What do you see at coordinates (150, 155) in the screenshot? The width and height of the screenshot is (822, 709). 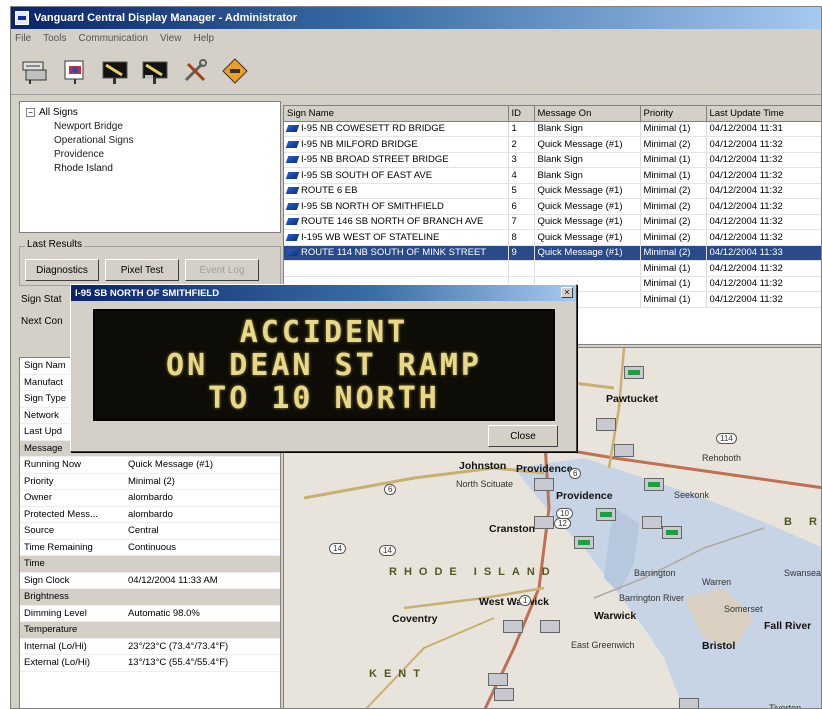 I see `tree-item-providence: Providence` at bounding box center [150, 155].